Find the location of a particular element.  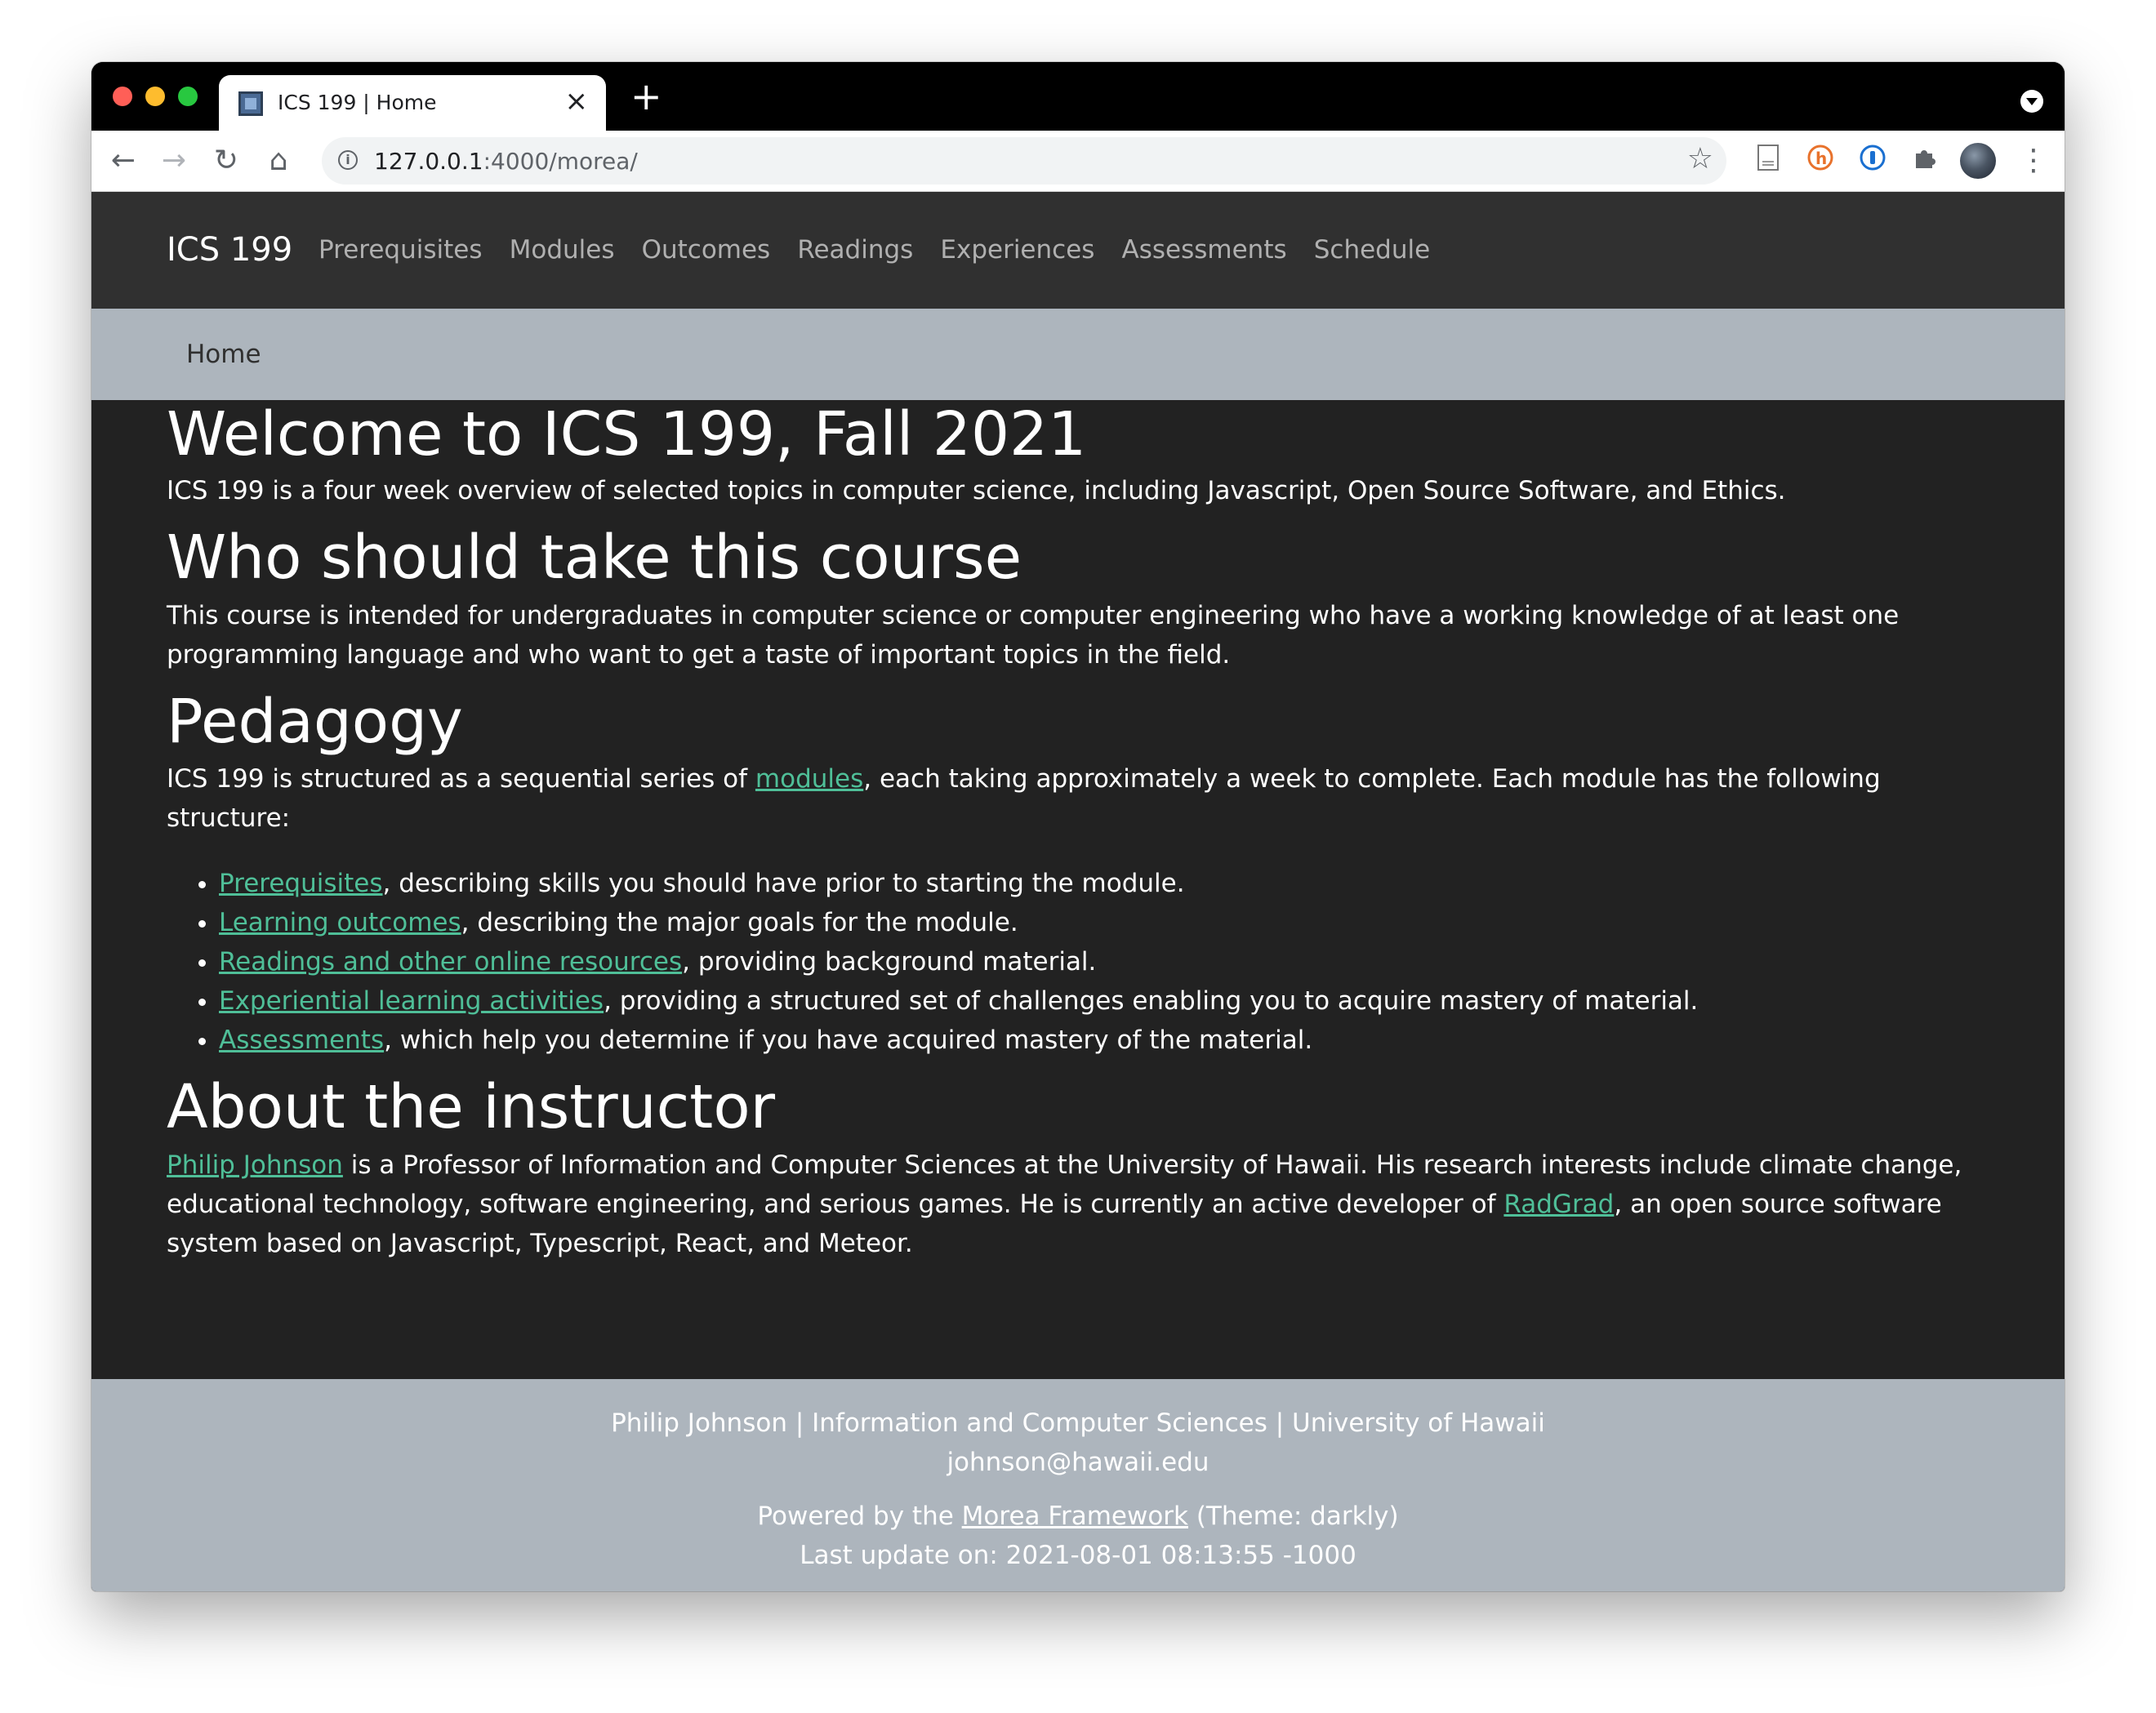

zoom-window-button is located at coordinates (188, 97).